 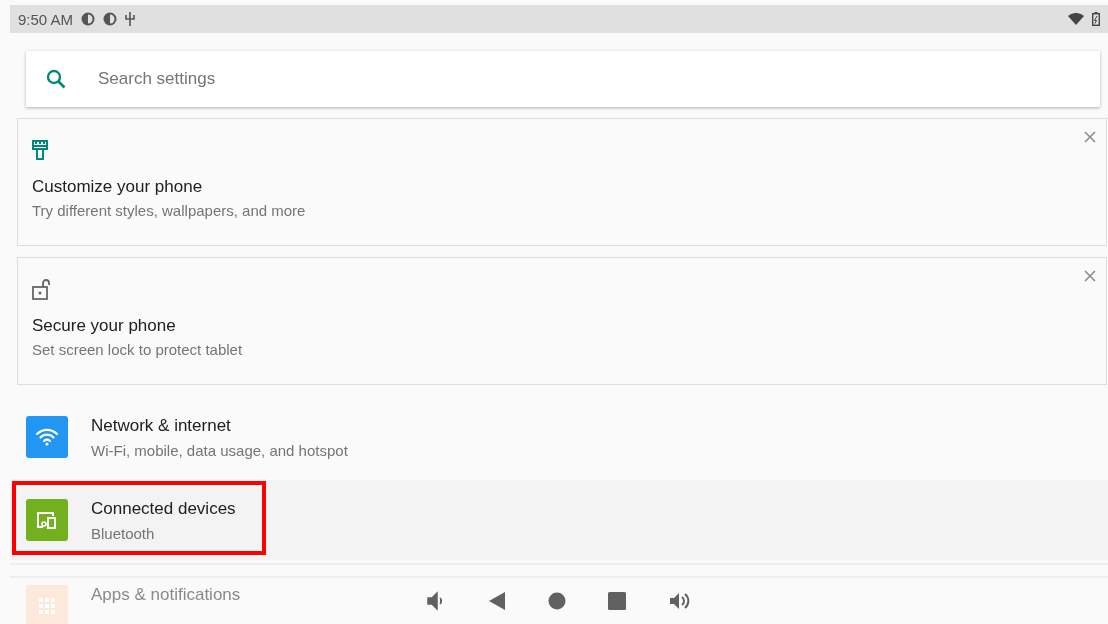 I want to click on setting-title: Network & internet, so click(x=161, y=425).